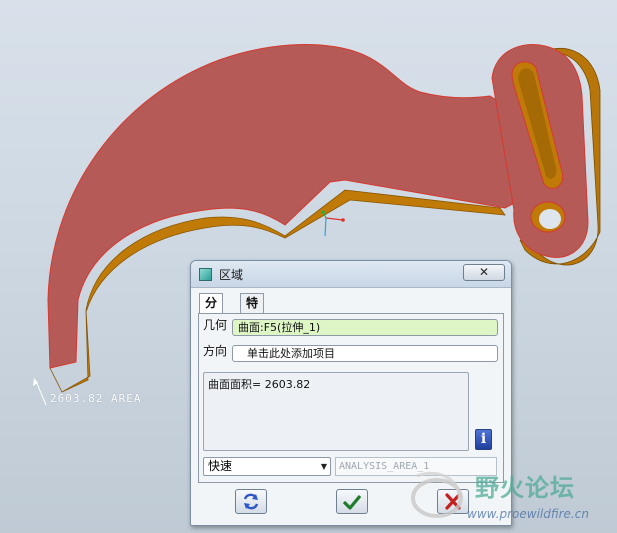  I want to click on close-button: ✕, so click(484, 272).